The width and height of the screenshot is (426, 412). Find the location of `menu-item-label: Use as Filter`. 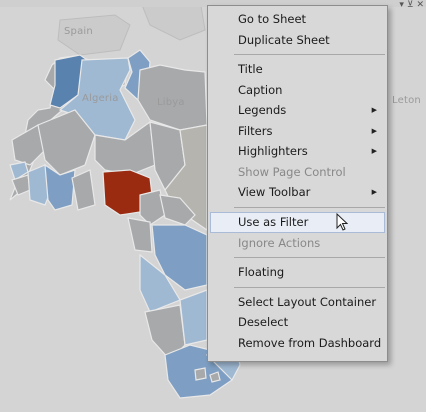

menu-item-label: Use as Filter is located at coordinates (273, 221).